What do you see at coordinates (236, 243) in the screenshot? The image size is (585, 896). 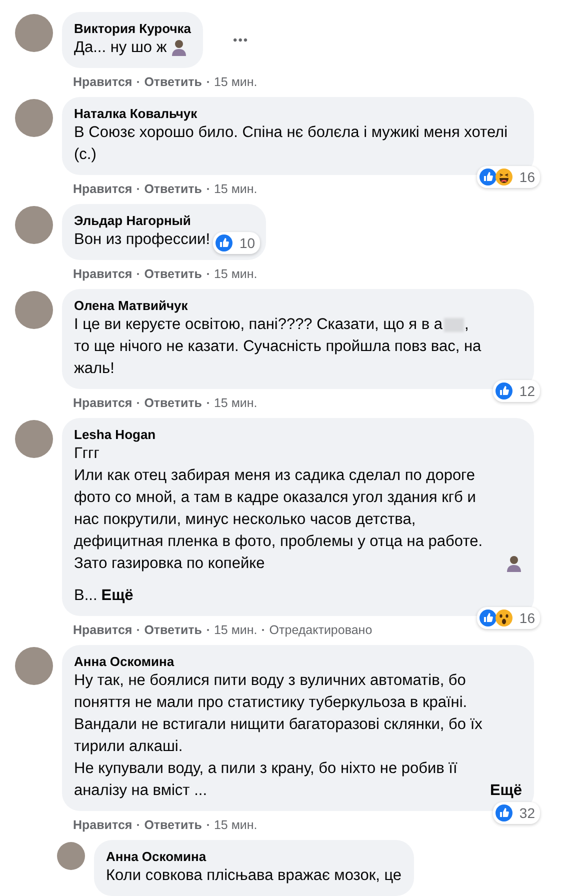 I see `reactions-badge: 10` at bounding box center [236, 243].